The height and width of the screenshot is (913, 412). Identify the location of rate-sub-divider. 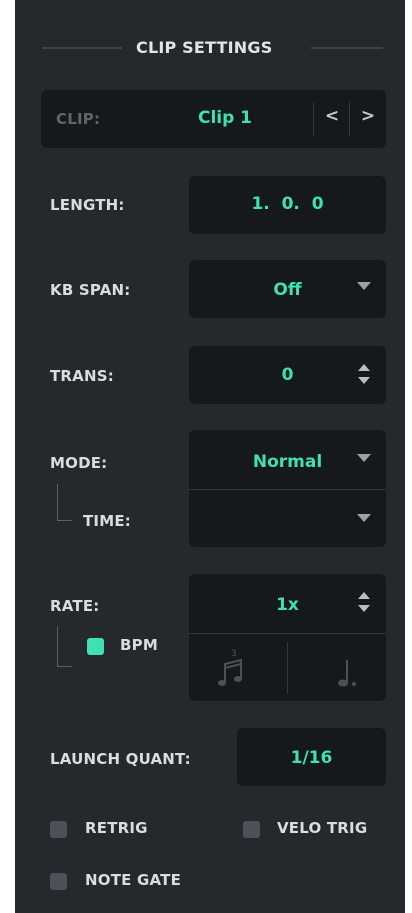
(287, 668).